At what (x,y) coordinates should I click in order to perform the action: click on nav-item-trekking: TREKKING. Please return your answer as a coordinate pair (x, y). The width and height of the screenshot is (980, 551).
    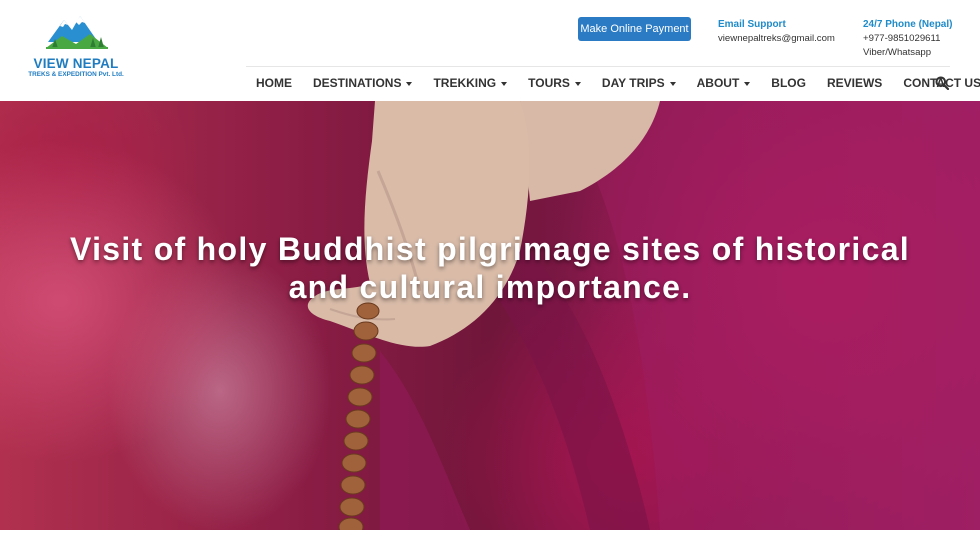
    Looking at the image, I should click on (470, 83).